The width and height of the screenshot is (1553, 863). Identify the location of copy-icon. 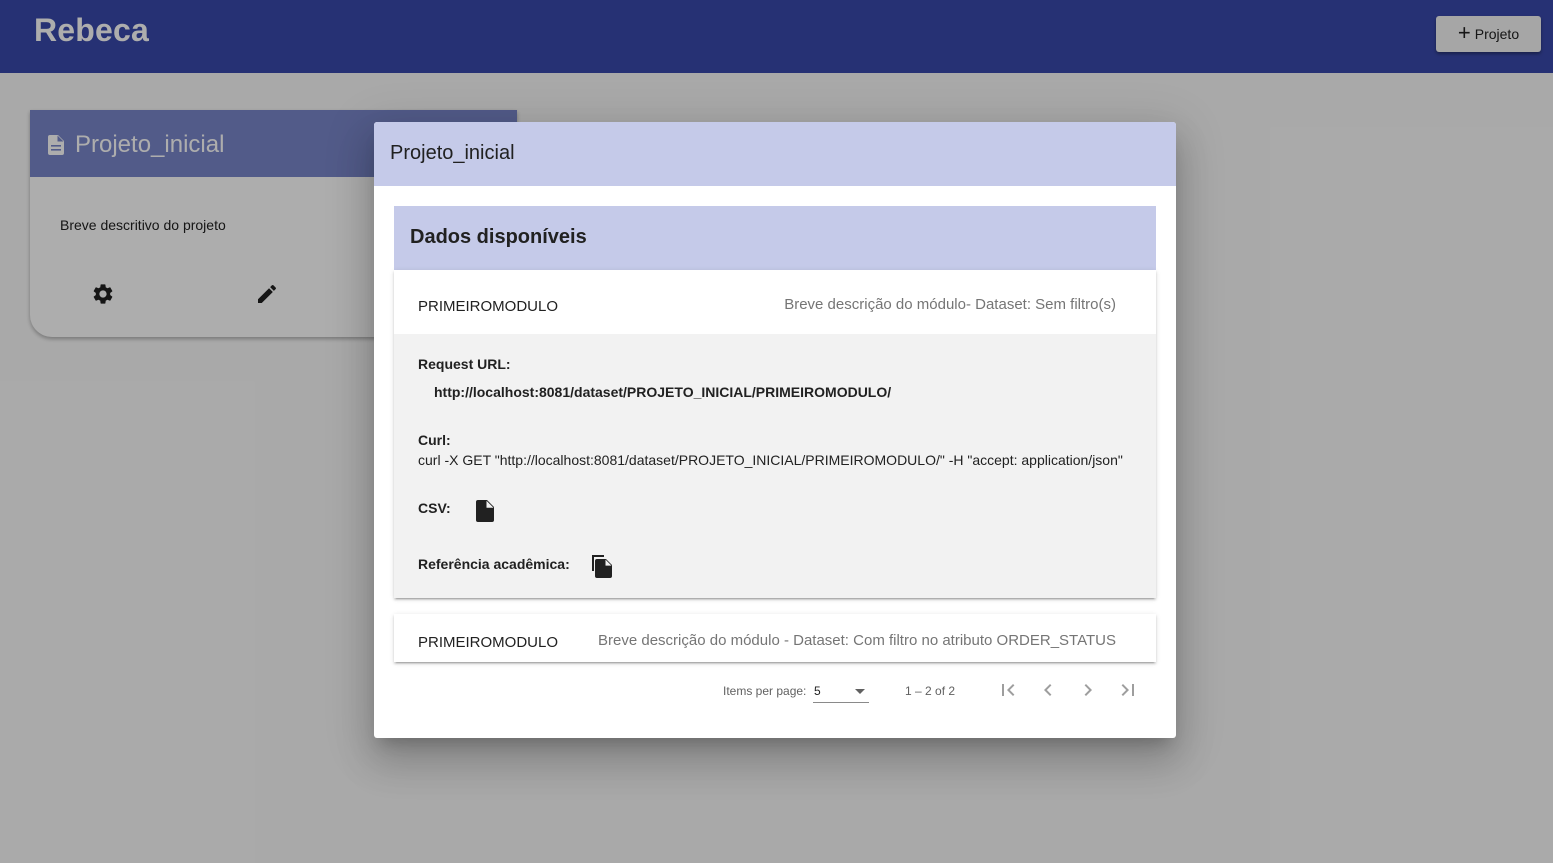
(603, 567).